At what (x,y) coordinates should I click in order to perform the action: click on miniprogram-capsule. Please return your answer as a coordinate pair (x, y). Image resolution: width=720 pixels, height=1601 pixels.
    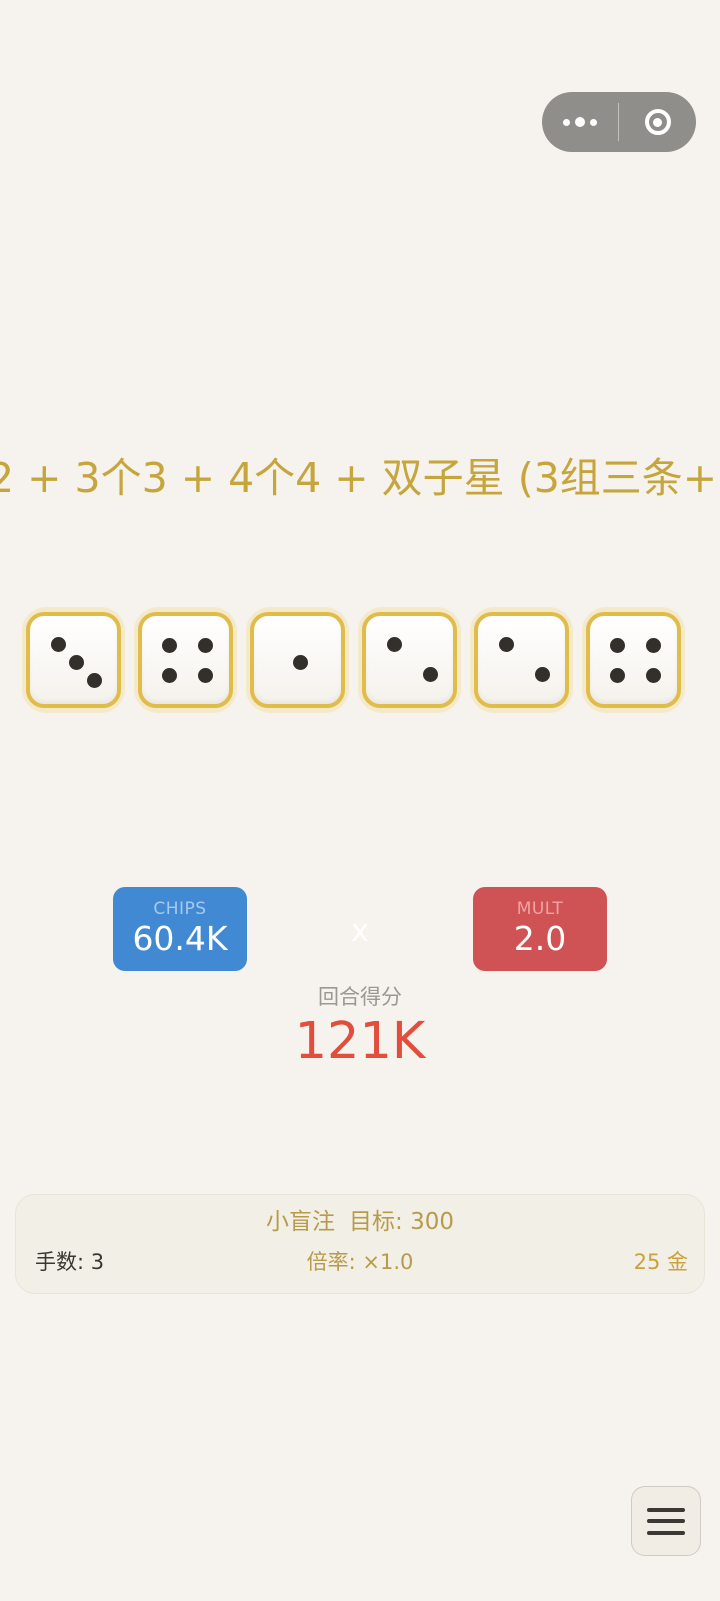
    Looking at the image, I should click on (619, 122).